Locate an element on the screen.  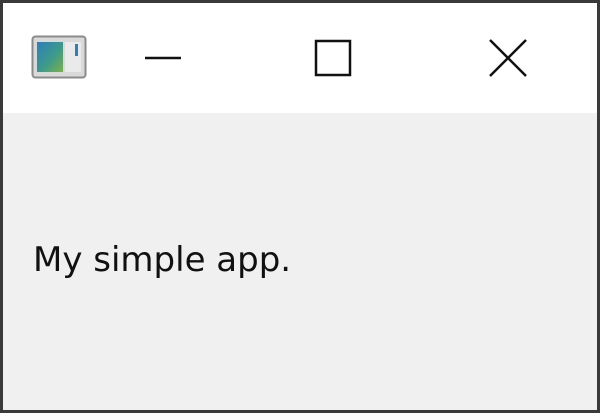
maximize-button is located at coordinates (333, 58).